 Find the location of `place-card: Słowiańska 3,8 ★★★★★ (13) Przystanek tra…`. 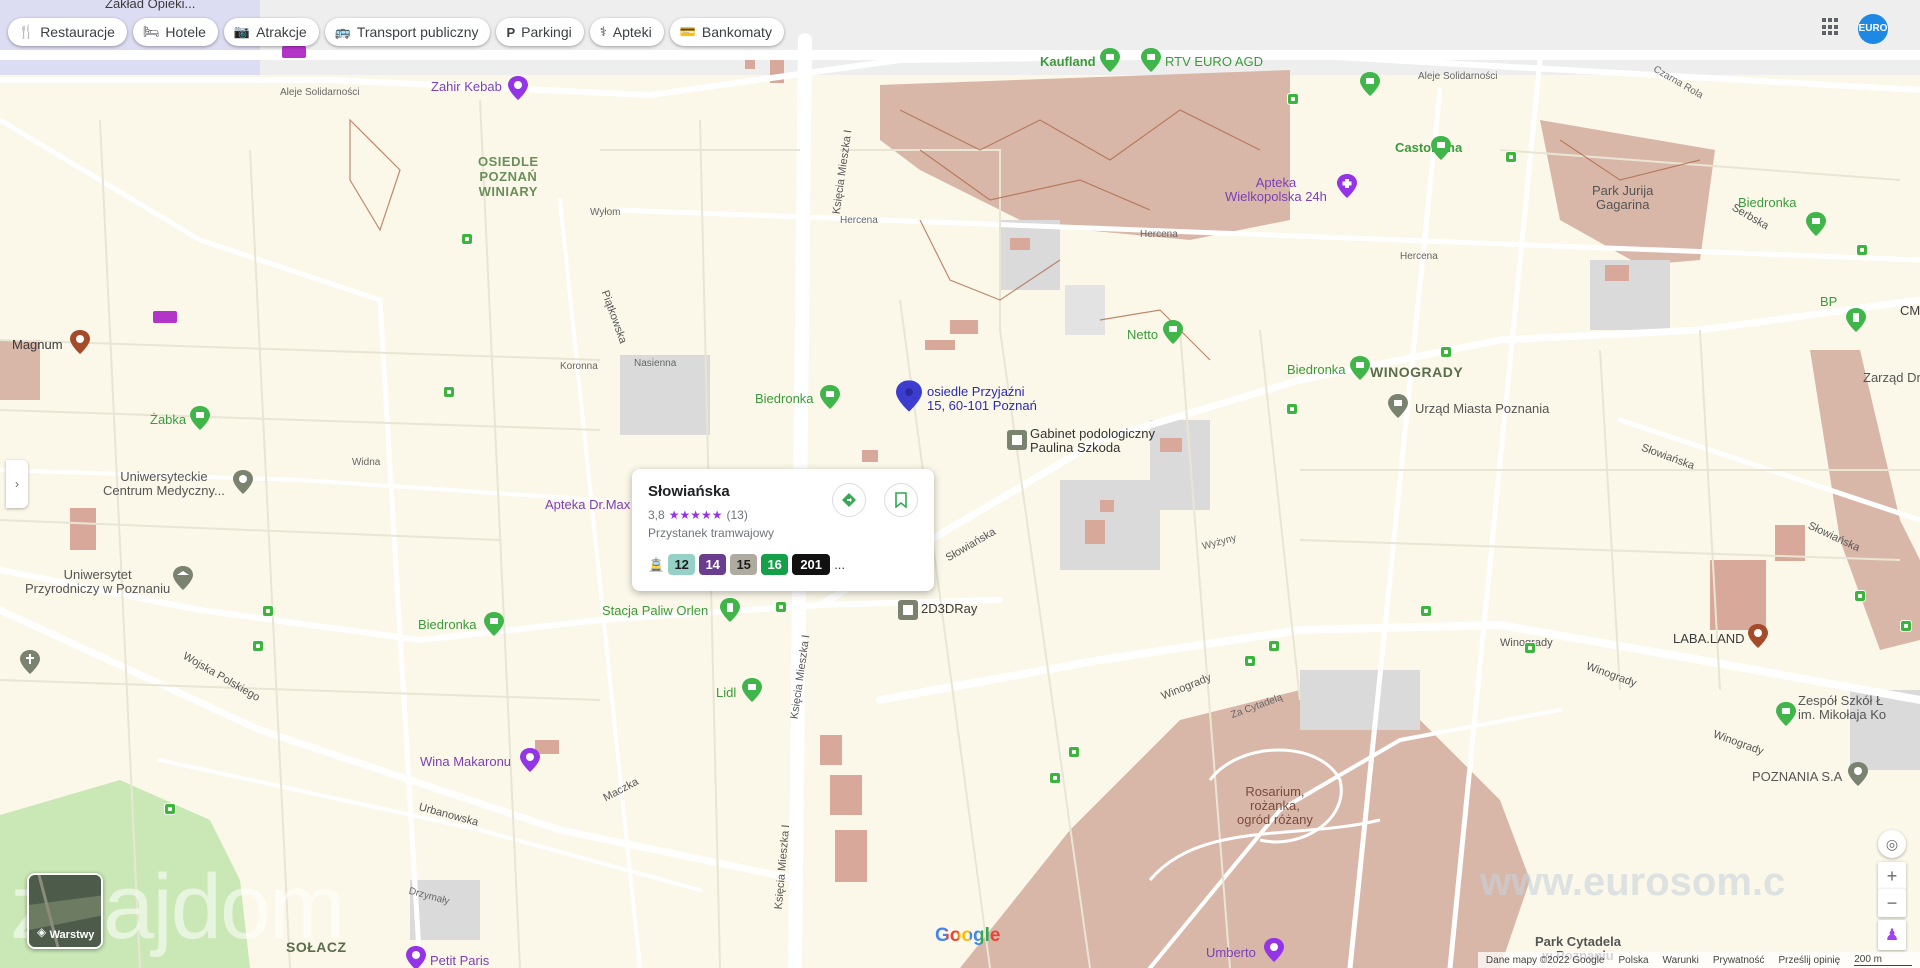

place-card: Słowiańska 3,8 ★★★★★ (13) Przystanek tra… is located at coordinates (783, 530).